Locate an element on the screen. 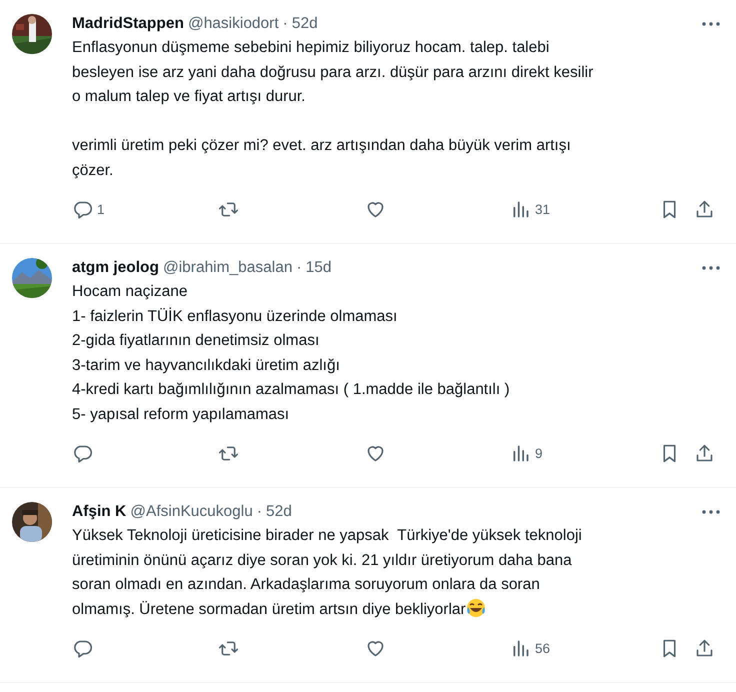  user-handle: @ibrahim_basalan is located at coordinates (227, 268).